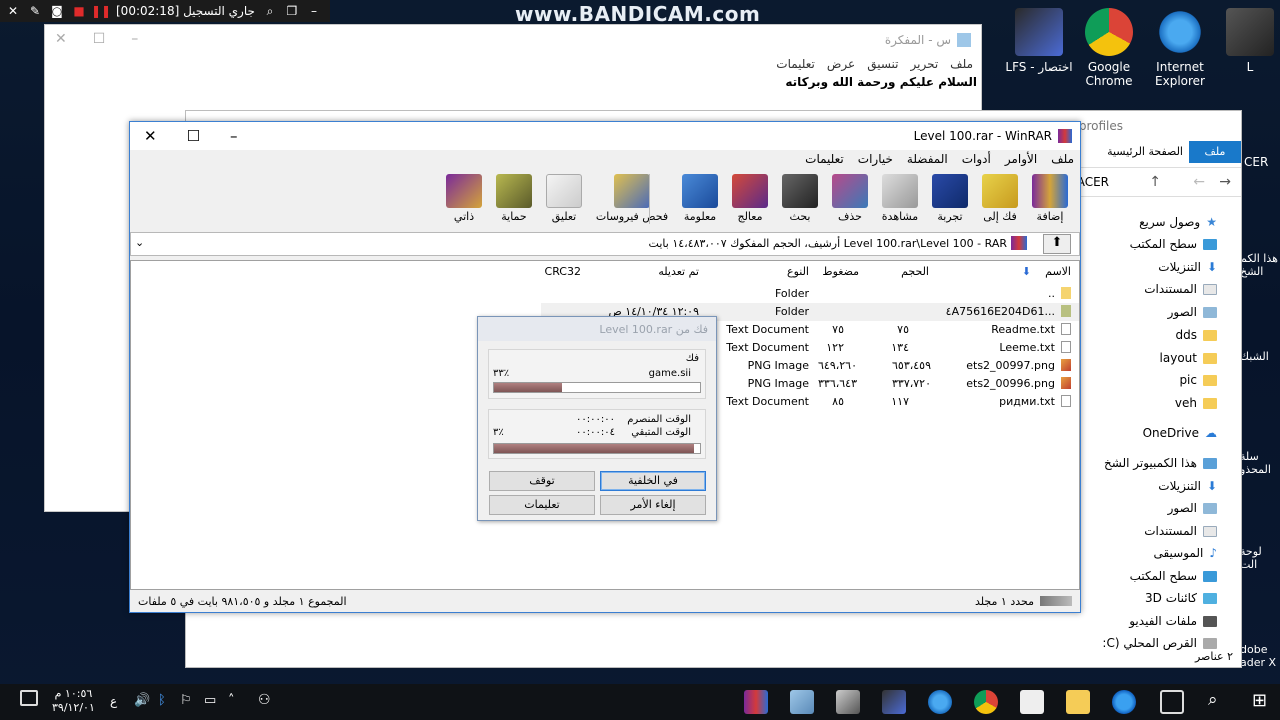 Image resolution: width=1280 pixels, height=720 pixels. I want to click on bluetooth-icon: ᛒ, so click(162, 700).